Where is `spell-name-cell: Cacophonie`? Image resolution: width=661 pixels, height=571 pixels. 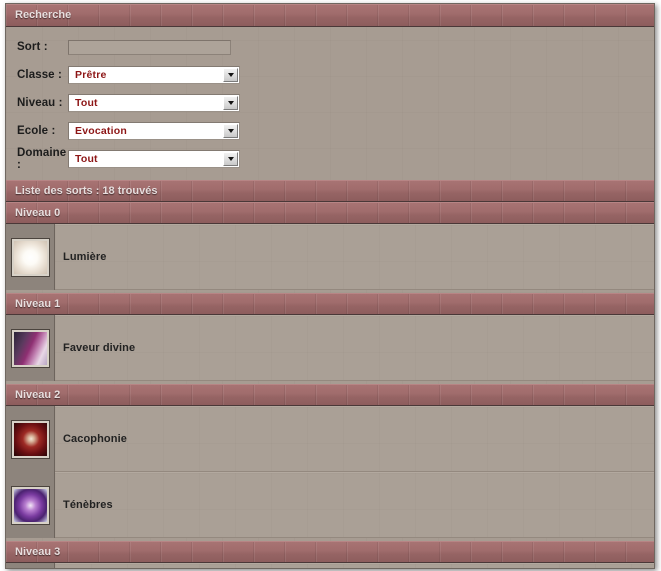
spell-name-cell: Cacophonie is located at coordinates (354, 439).